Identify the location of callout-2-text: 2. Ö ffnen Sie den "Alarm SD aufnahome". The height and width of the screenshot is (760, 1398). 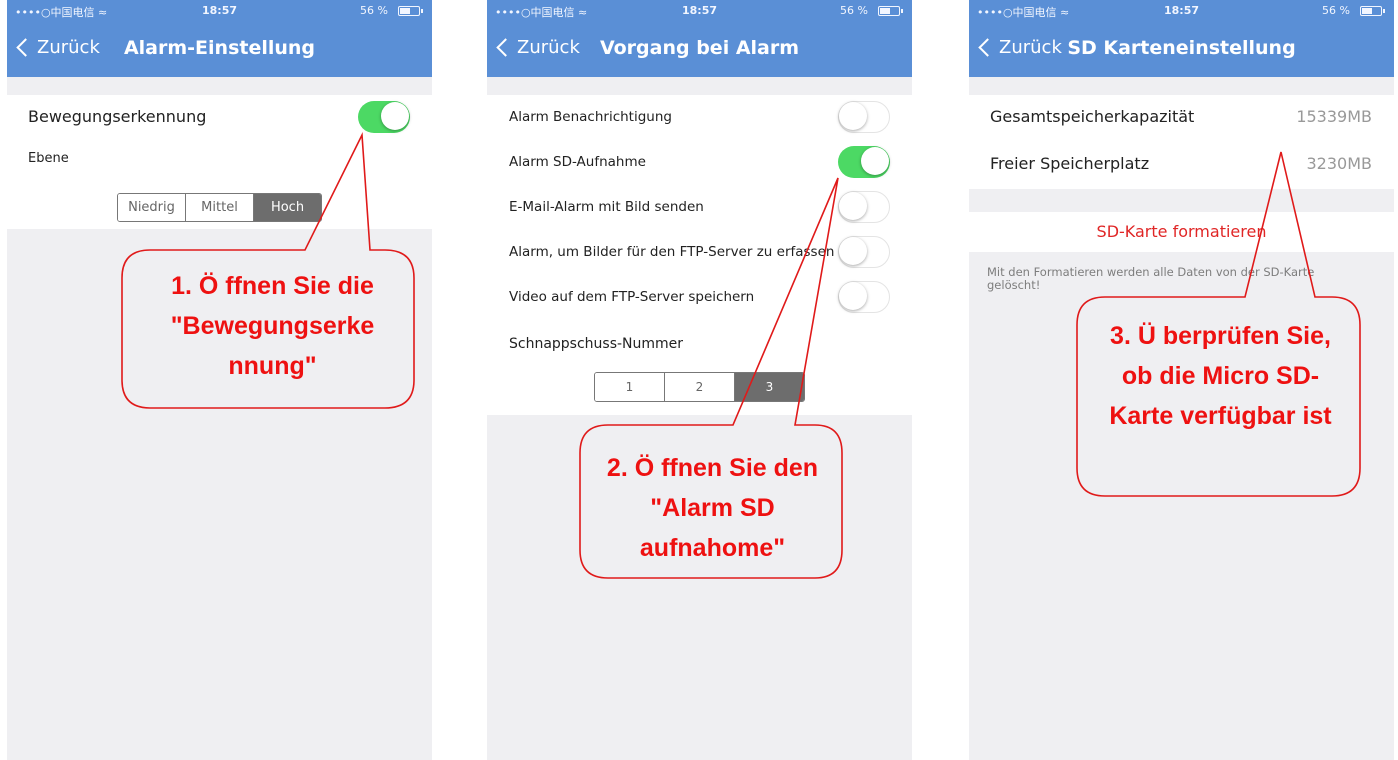
(712, 508).